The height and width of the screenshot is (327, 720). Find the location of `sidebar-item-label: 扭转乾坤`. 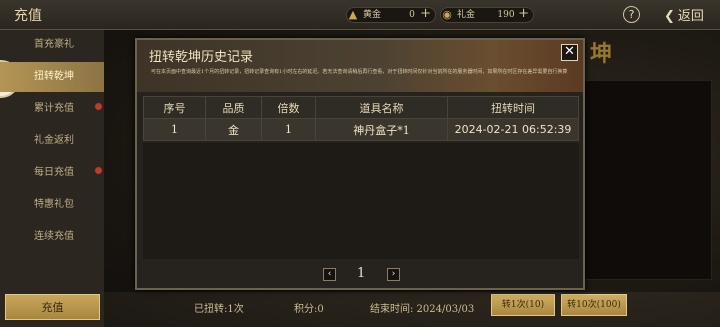

sidebar-item-label: 扭转乾坤 is located at coordinates (54, 76).